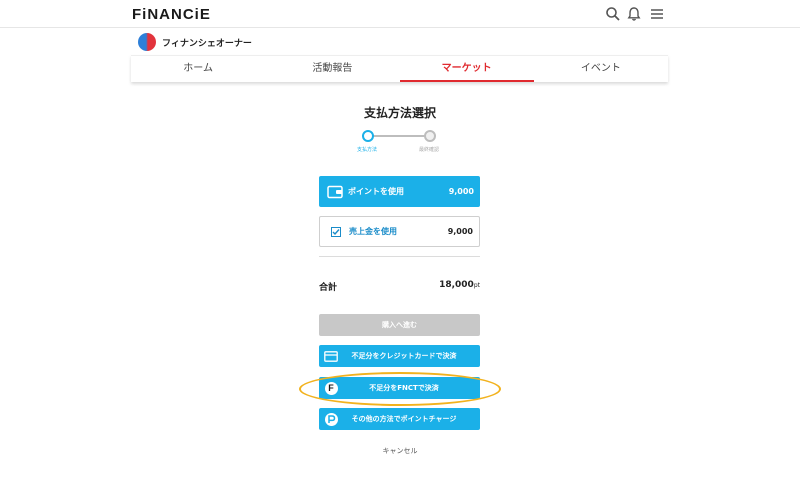 The height and width of the screenshot is (478, 800). What do you see at coordinates (331, 356) in the screenshot?
I see `credit-card-icon` at bounding box center [331, 356].